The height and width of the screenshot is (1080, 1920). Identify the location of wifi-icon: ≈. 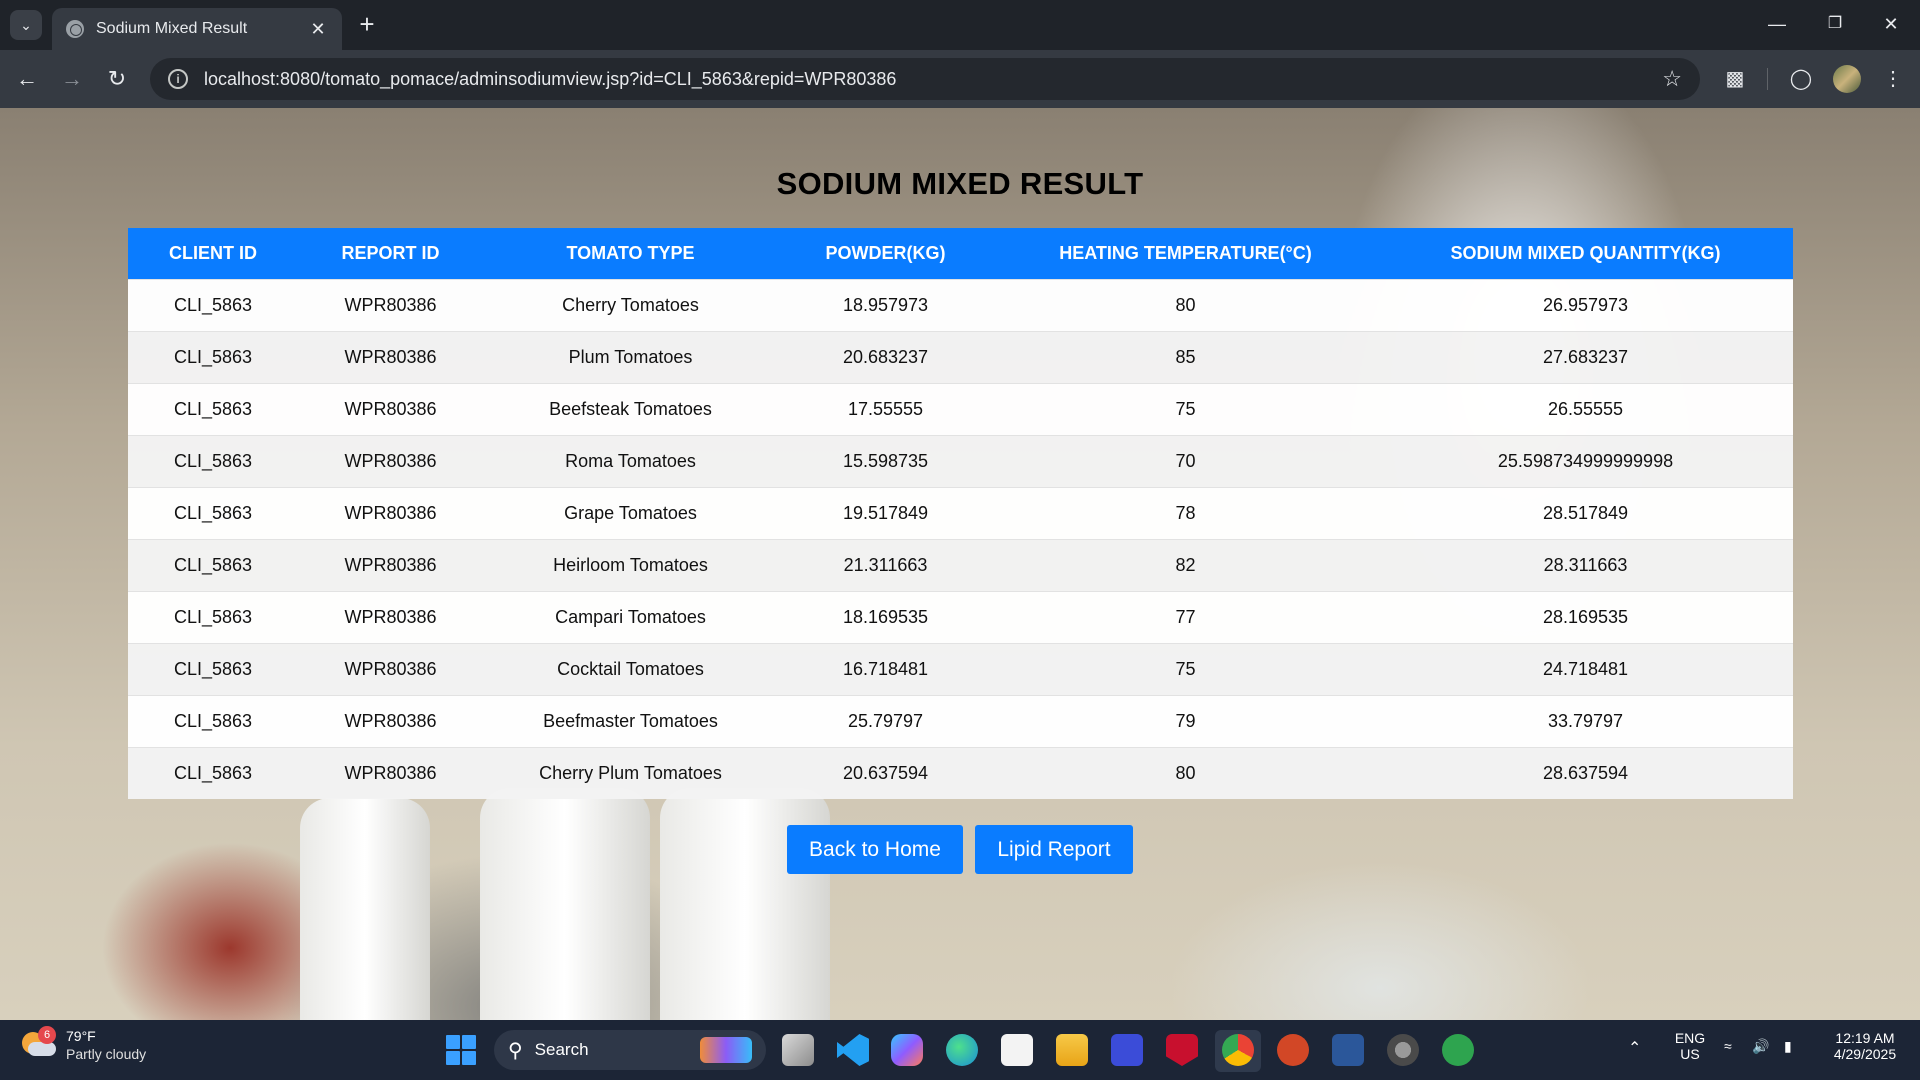
(1728, 1046).